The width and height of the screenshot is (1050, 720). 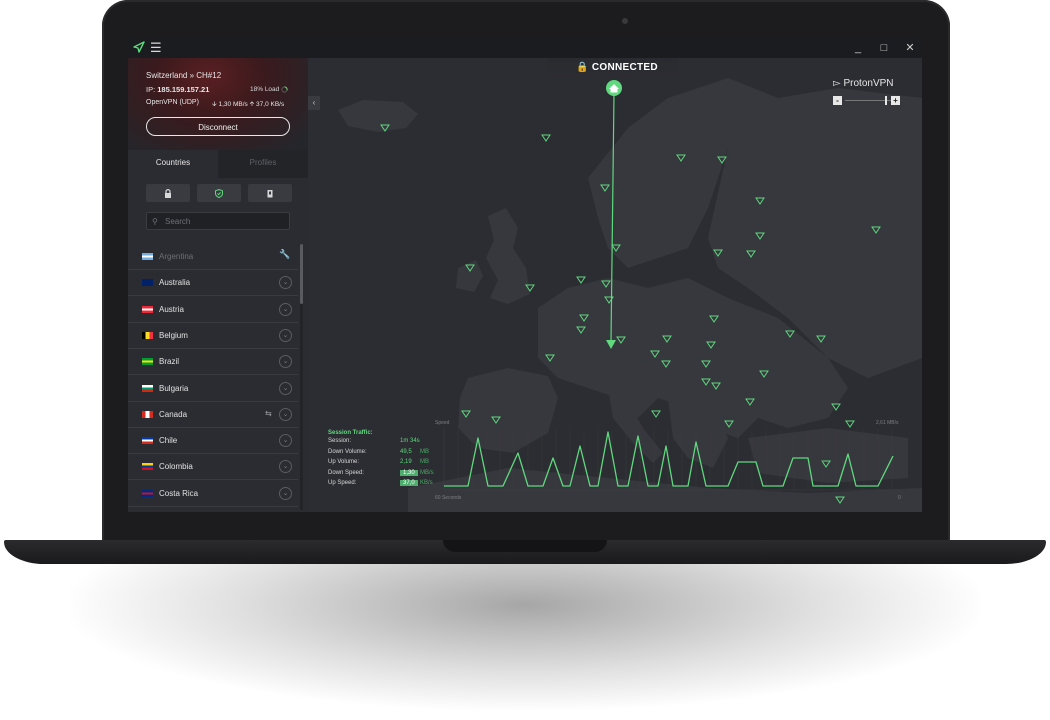 I want to click on feature-filters, so click(x=219, y=193).